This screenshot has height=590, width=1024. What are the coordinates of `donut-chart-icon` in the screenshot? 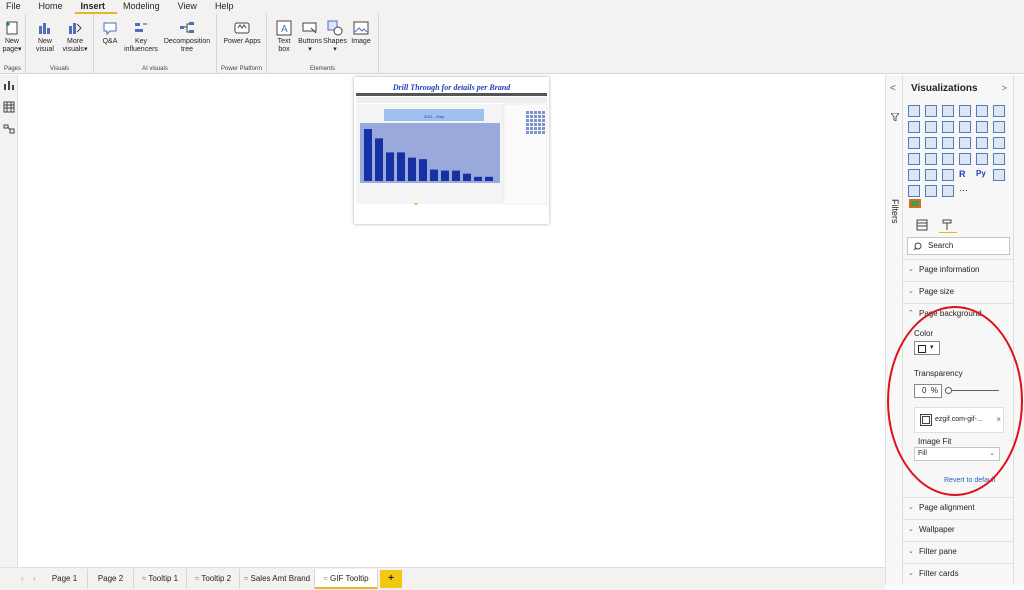 It's located at (982, 143).